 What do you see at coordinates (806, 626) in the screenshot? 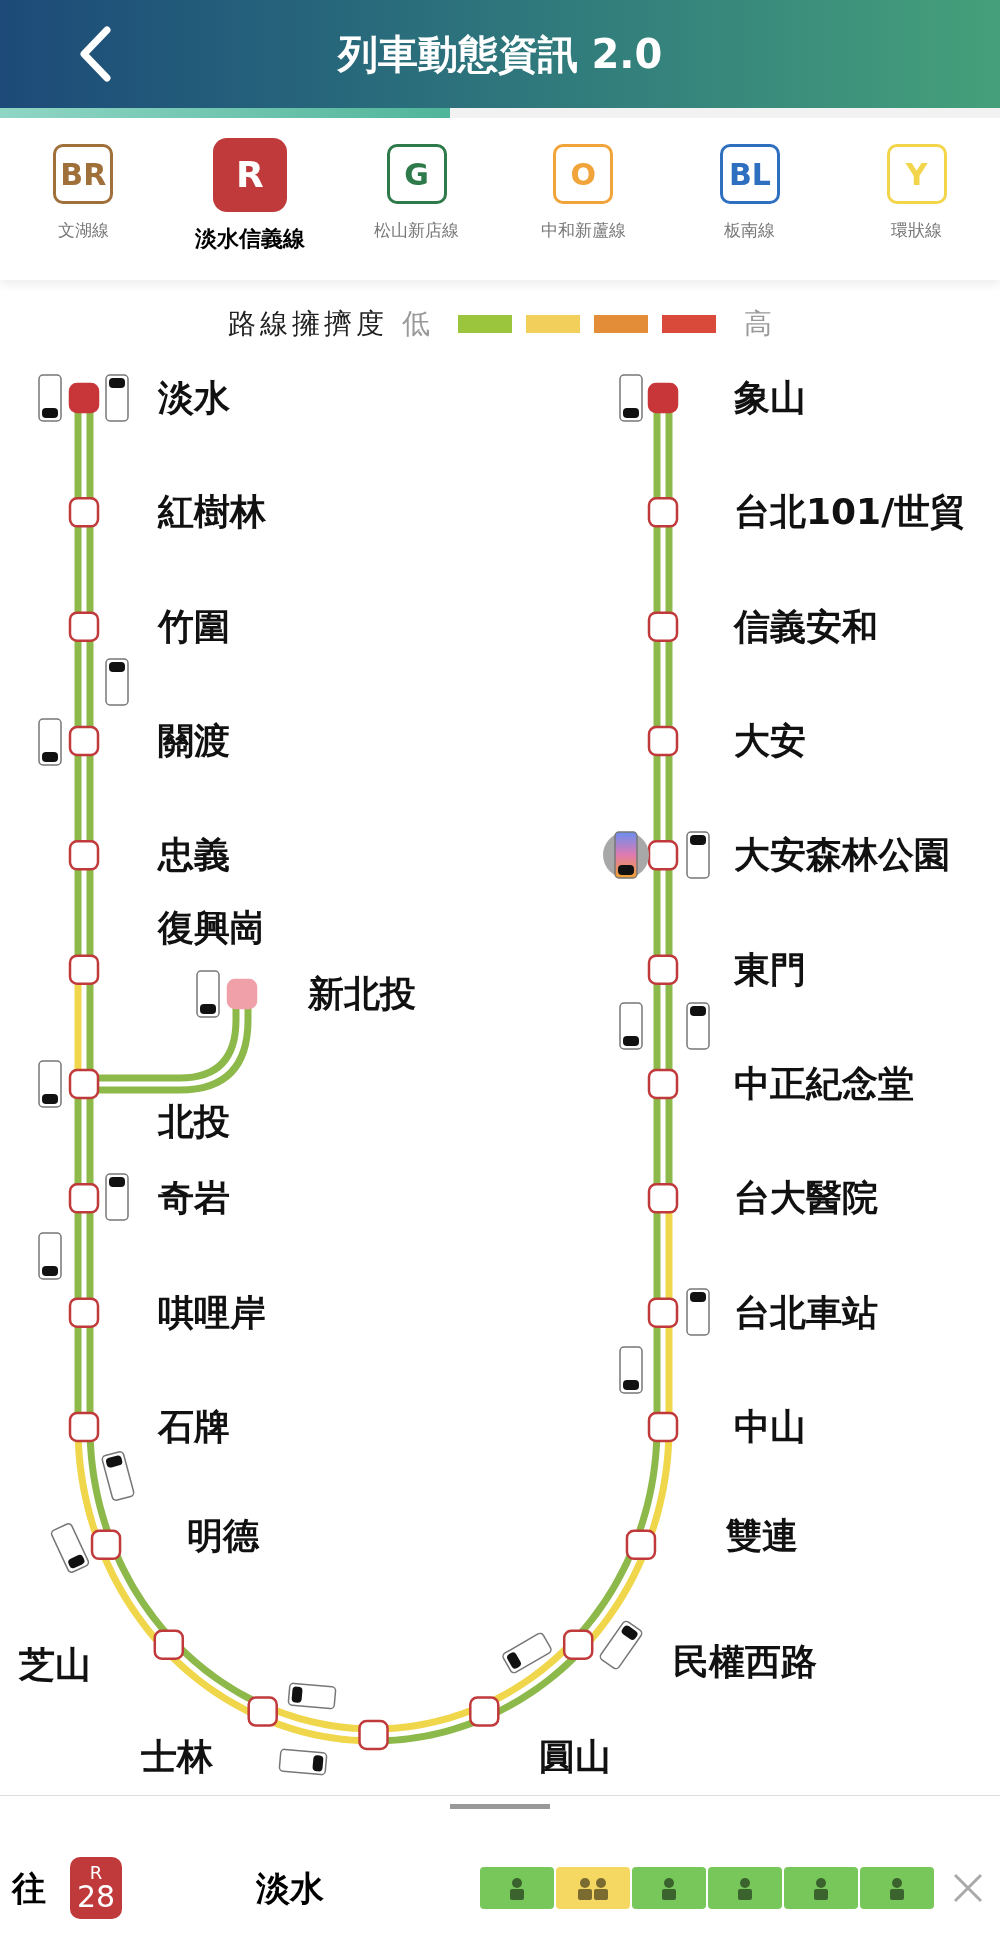
I see `station-label: 信義安和` at bounding box center [806, 626].